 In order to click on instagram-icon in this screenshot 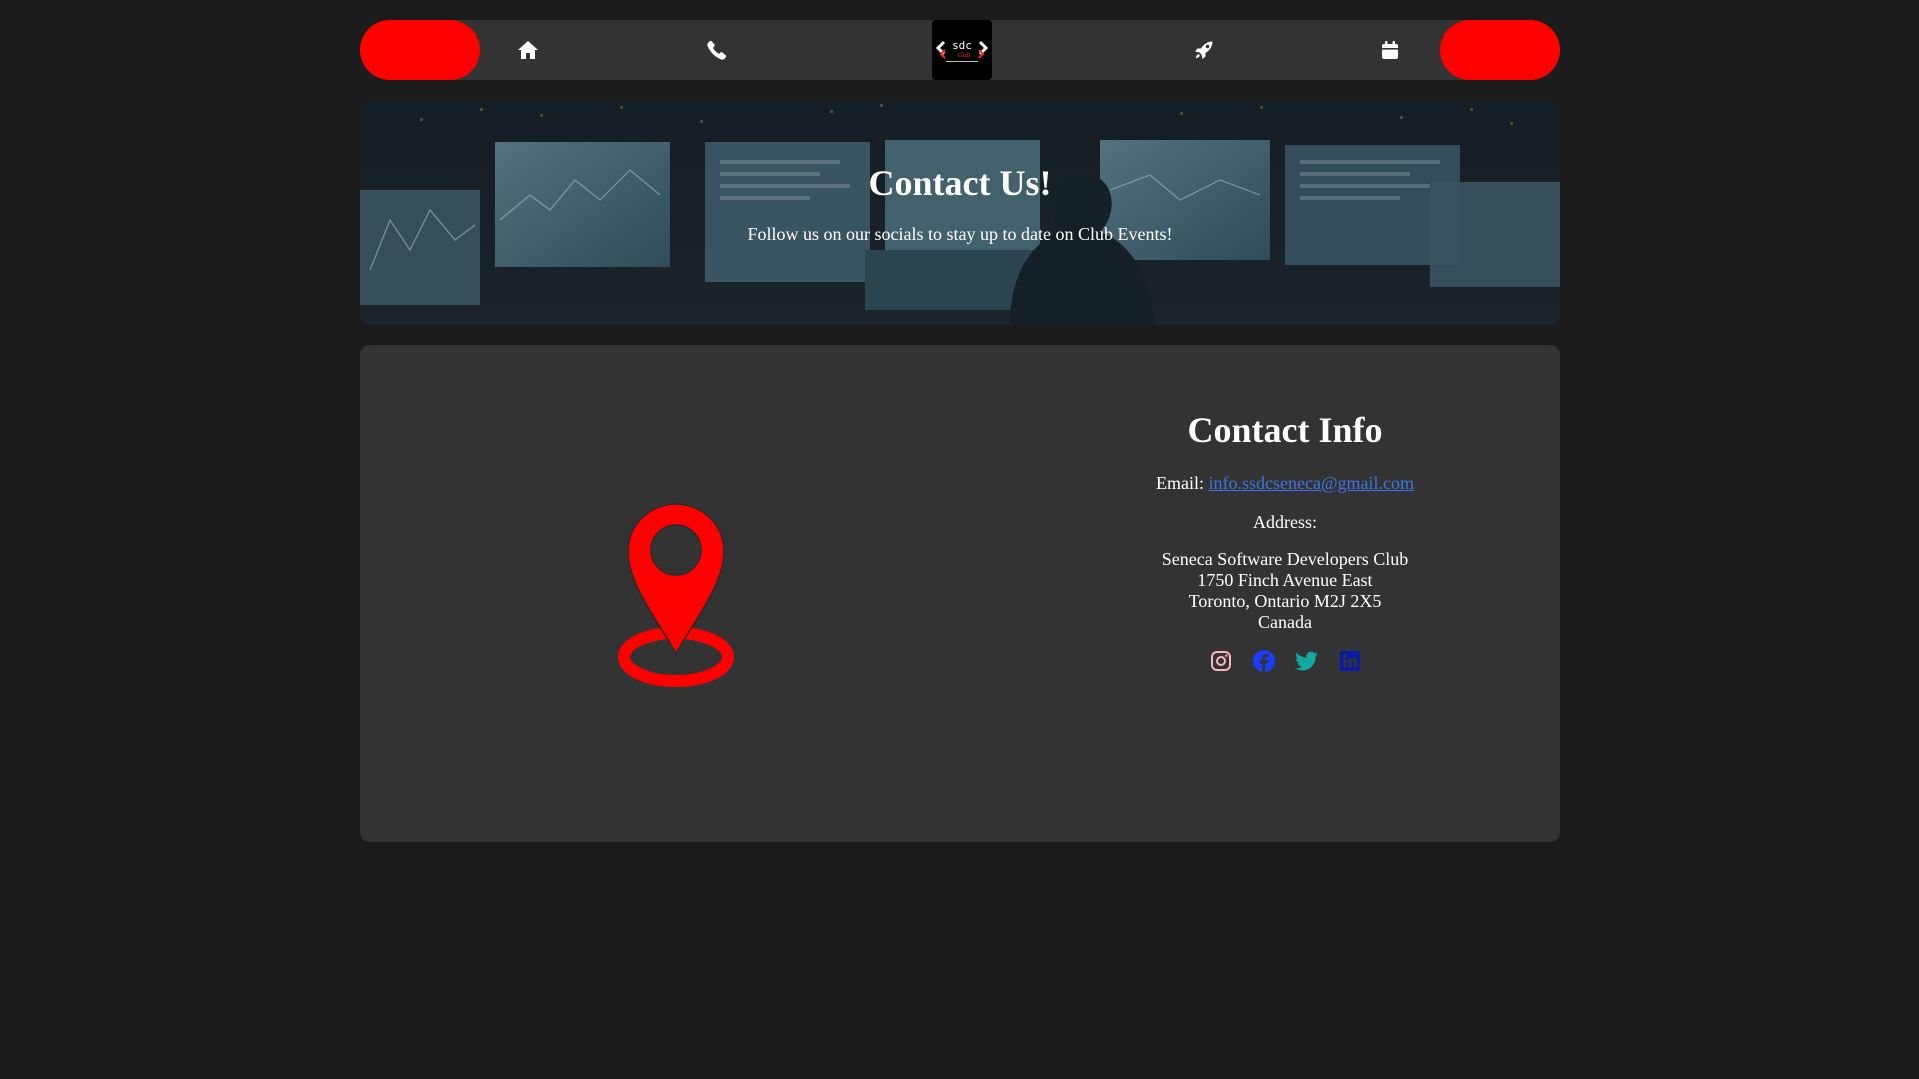, I will do `click(1221, 661)`.